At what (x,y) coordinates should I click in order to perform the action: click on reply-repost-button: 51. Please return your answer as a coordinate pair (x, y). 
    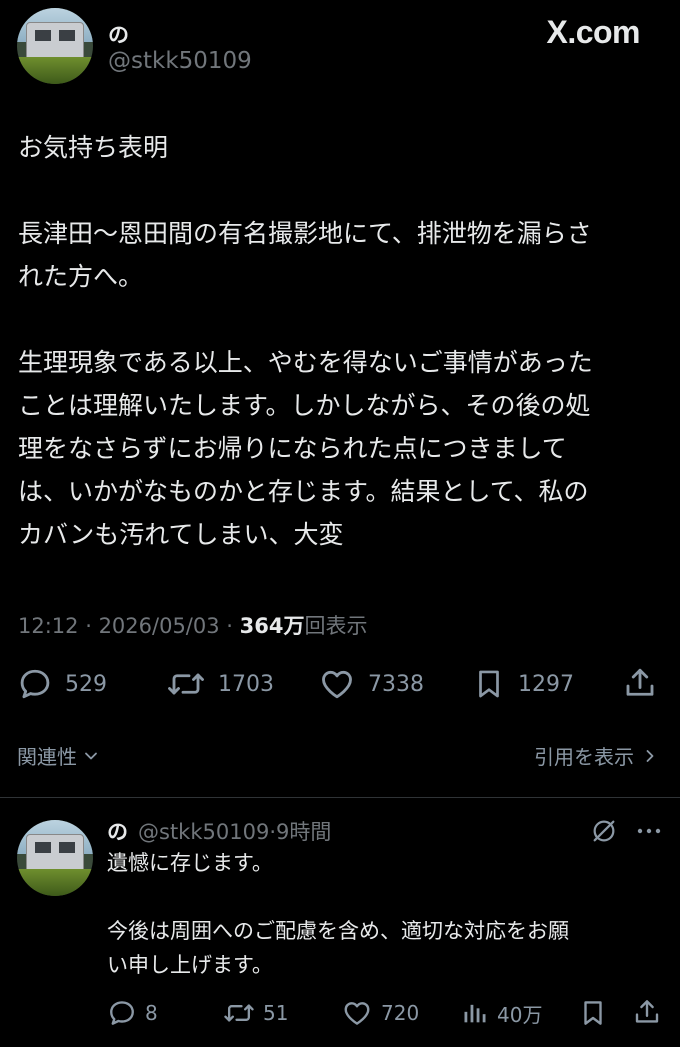
    Looking at the image, I should click on (255, 1013).